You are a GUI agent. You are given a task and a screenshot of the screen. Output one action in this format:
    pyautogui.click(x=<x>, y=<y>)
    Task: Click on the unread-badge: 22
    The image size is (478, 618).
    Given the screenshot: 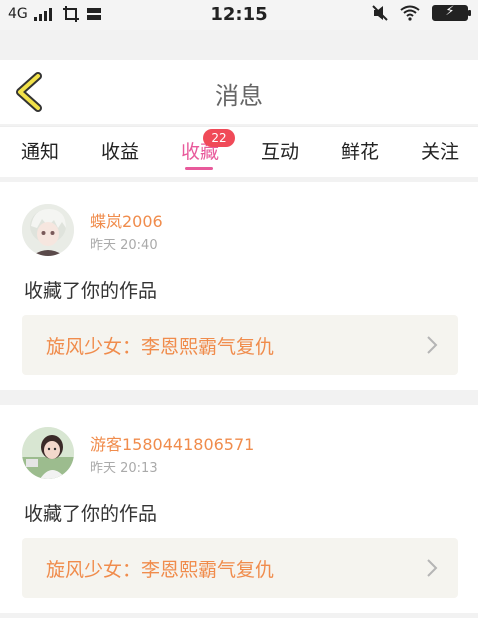 What is the action you would take?
    pyautogui.click(x=219, y=138)
    